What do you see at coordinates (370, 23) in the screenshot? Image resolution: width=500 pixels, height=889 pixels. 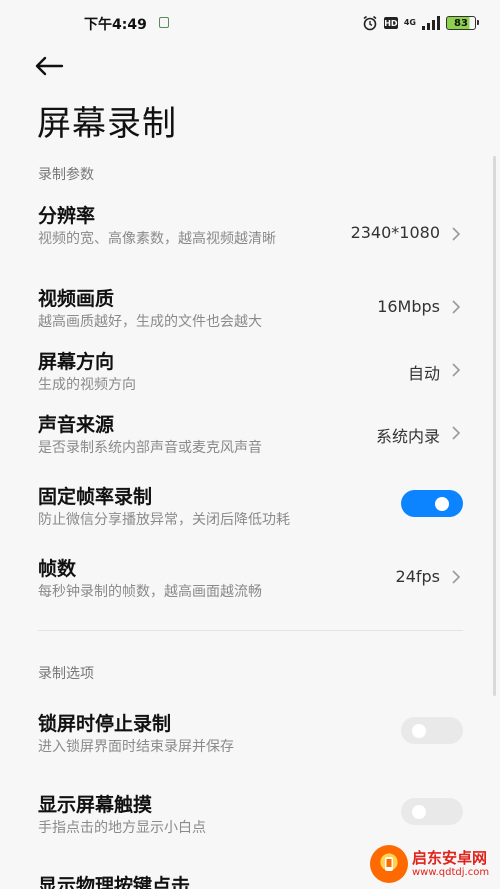 I see `alarm-icon` at bounding box center [370, 23].